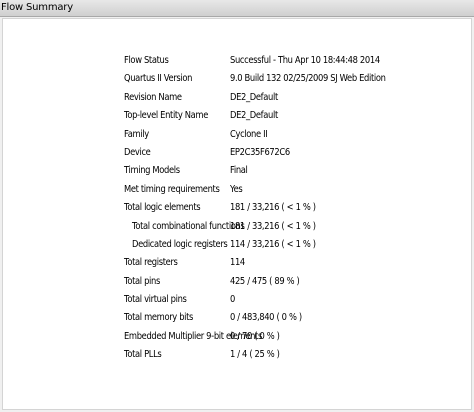  What do you see at coordinates (166, 116) in the screenshot?
I see `row-label: Top-level Entity Name` at bounding box center [166, 116].